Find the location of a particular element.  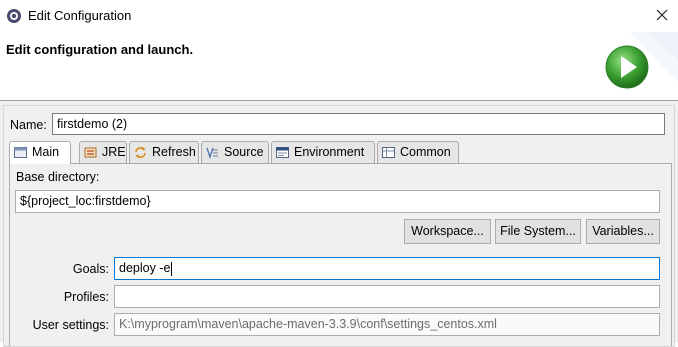

banner-title: Edit configuration and launch. is located at coordinates (100, 49).